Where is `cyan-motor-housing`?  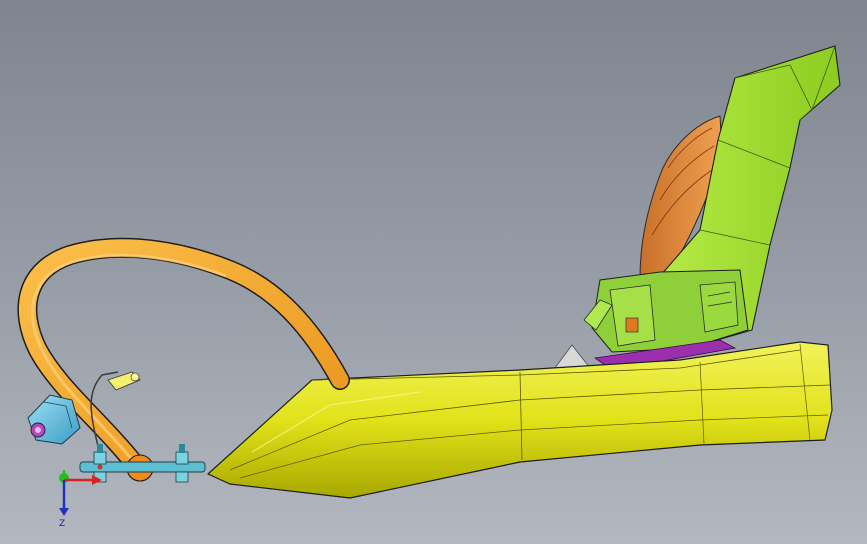 cyan-motor-housing is located at coordinates (54, 419).